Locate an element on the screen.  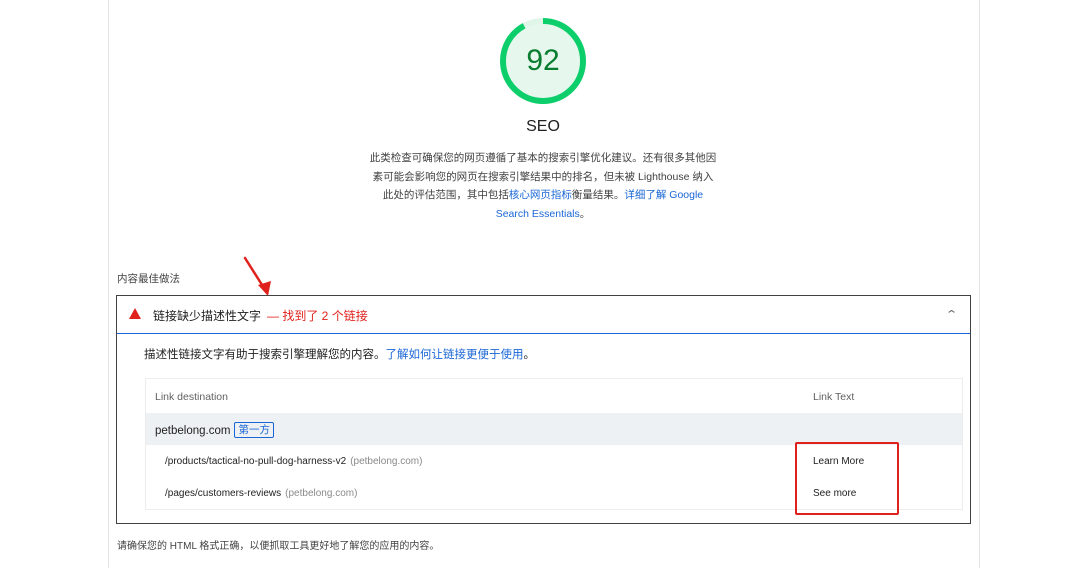
link-path: /pages/customers-reviews is located at coordinates (223, 493).